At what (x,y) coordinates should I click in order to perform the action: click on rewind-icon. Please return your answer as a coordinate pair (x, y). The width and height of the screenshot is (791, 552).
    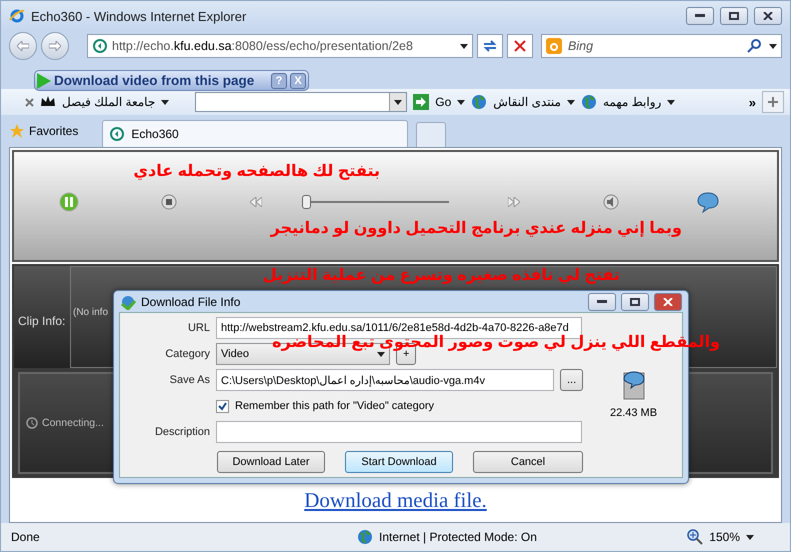
    Looking at the image, I should click on (256, 202).